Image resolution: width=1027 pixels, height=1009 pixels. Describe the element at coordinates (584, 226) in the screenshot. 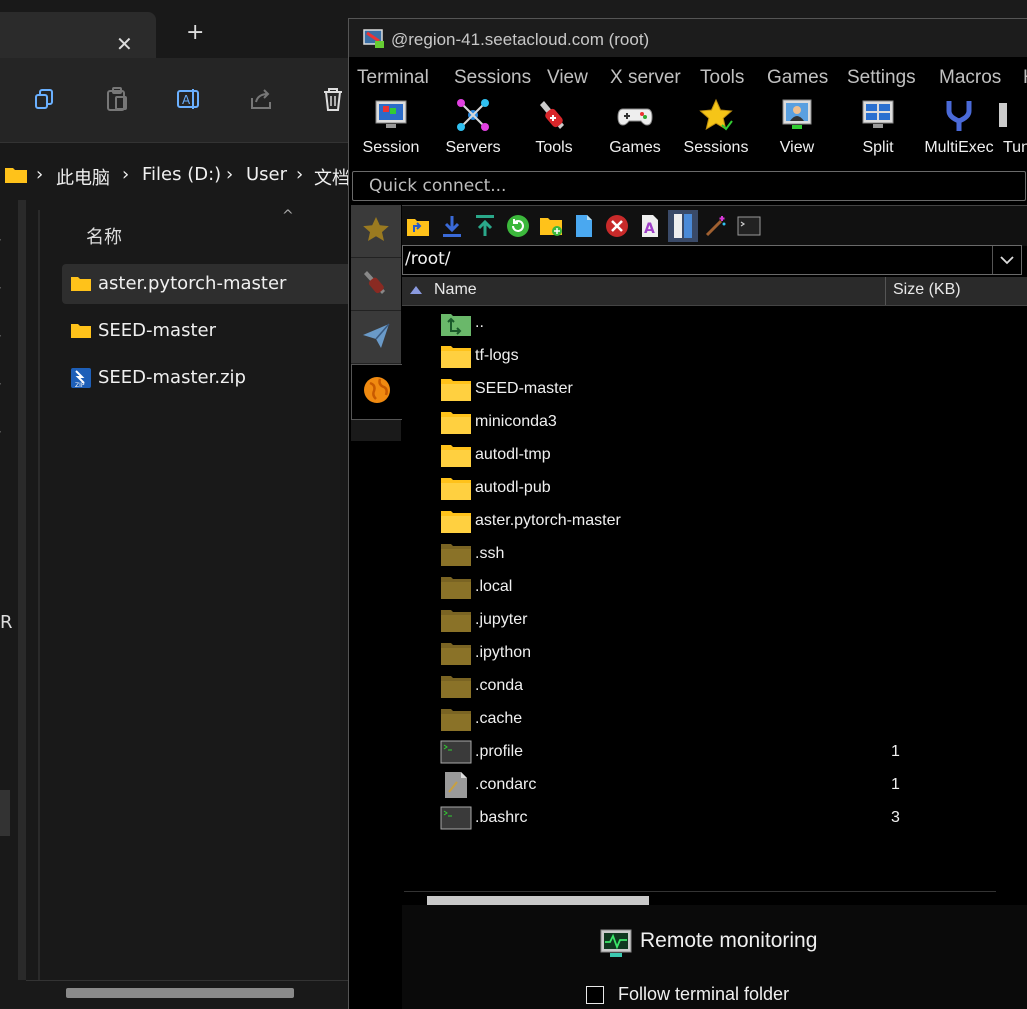

I see `new-file-icon` at that location.